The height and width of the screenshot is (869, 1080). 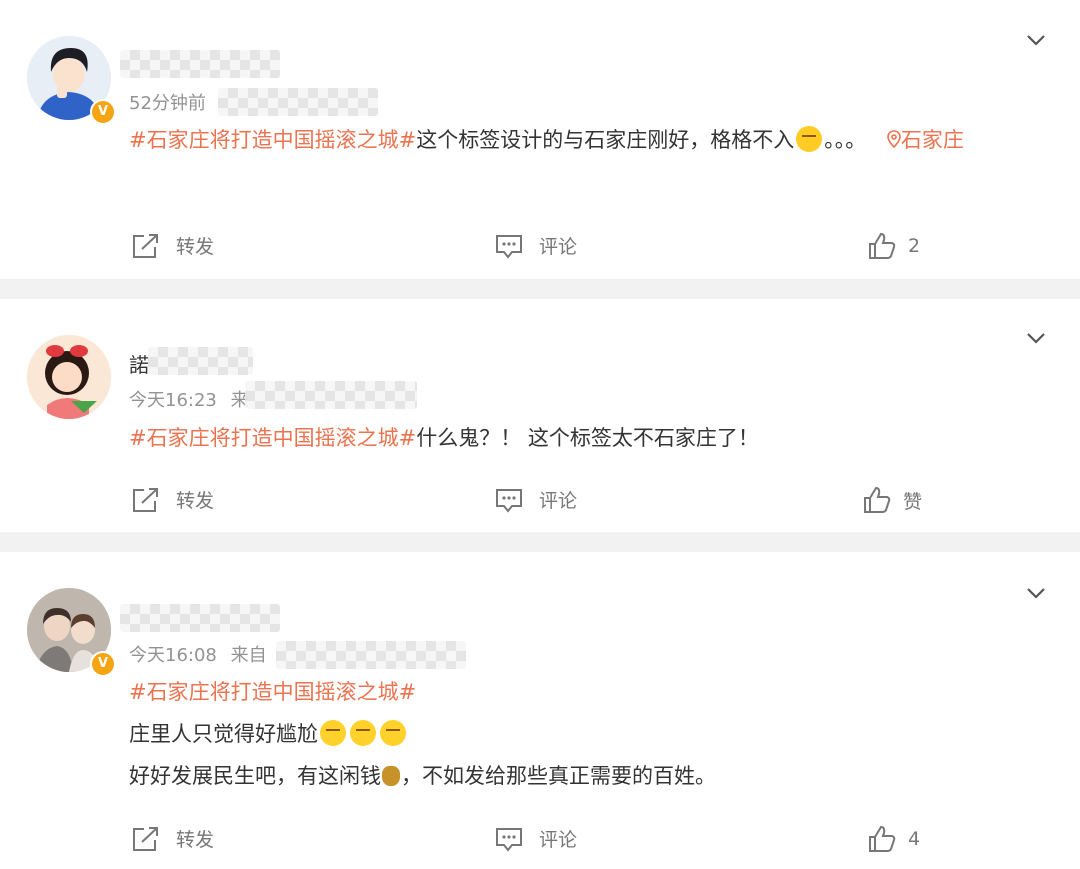 What do you see at coordinates (809, 139) in the screenshot?
I see `laugh-cry-emoji` at bounding box center [809, 139].